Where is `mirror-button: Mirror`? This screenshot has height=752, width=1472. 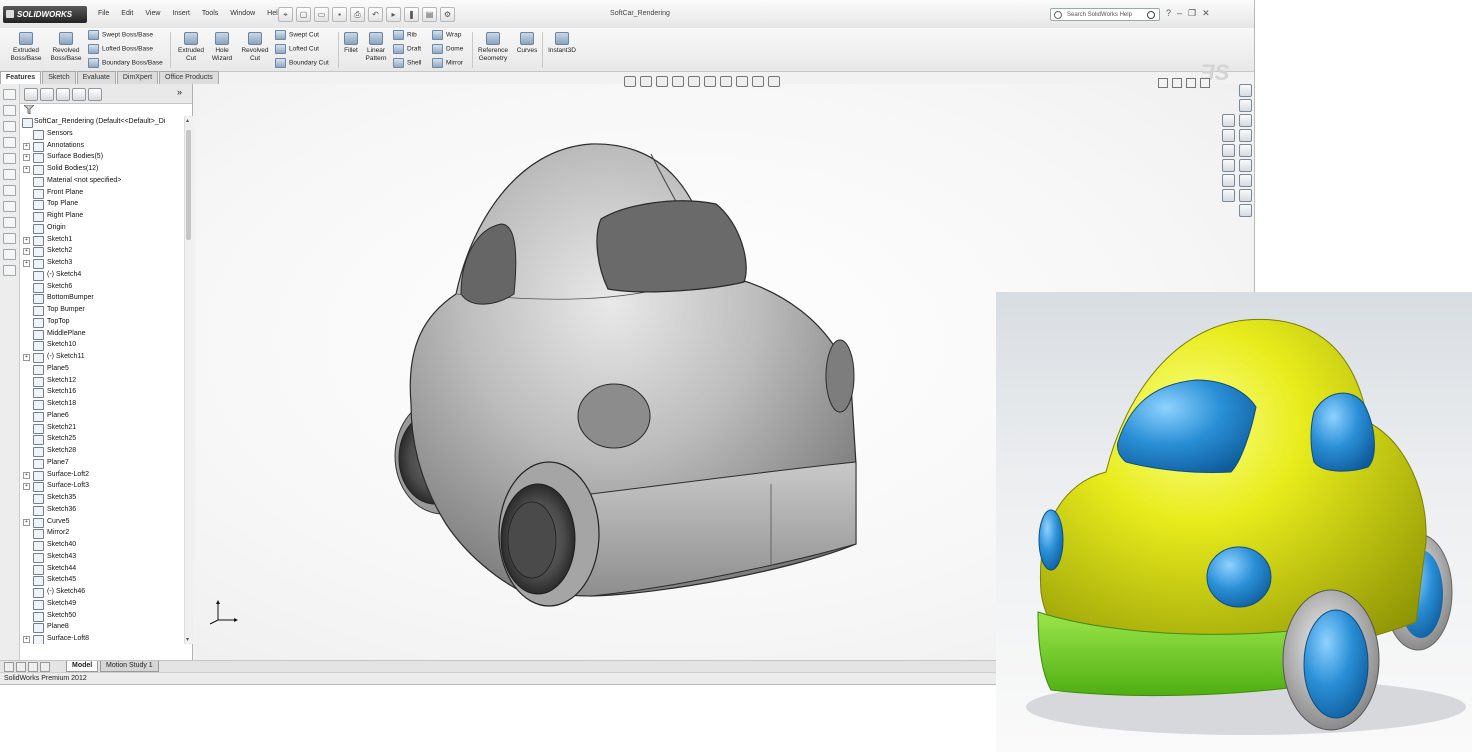 mirror-button: Mirror is located at coordinates (447, 63).